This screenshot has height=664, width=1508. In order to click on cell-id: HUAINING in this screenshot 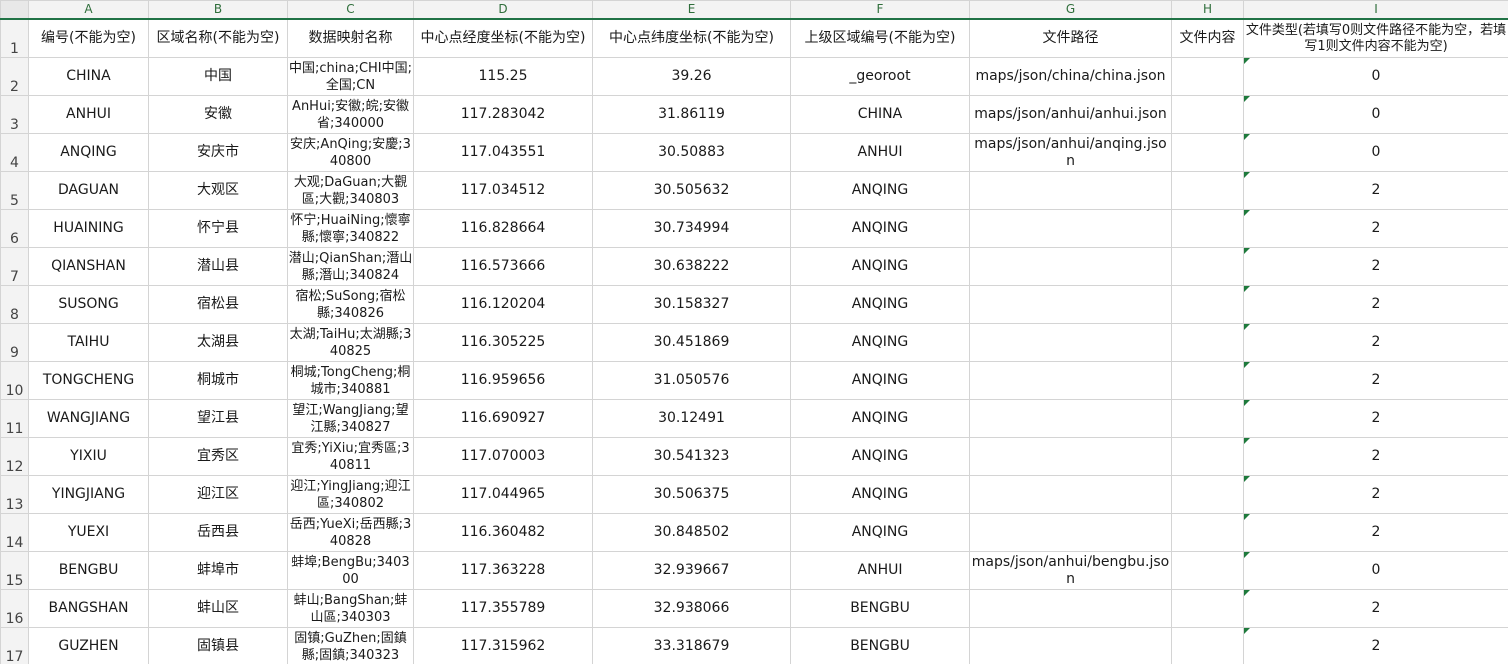, I will do `click(88, 228)`.